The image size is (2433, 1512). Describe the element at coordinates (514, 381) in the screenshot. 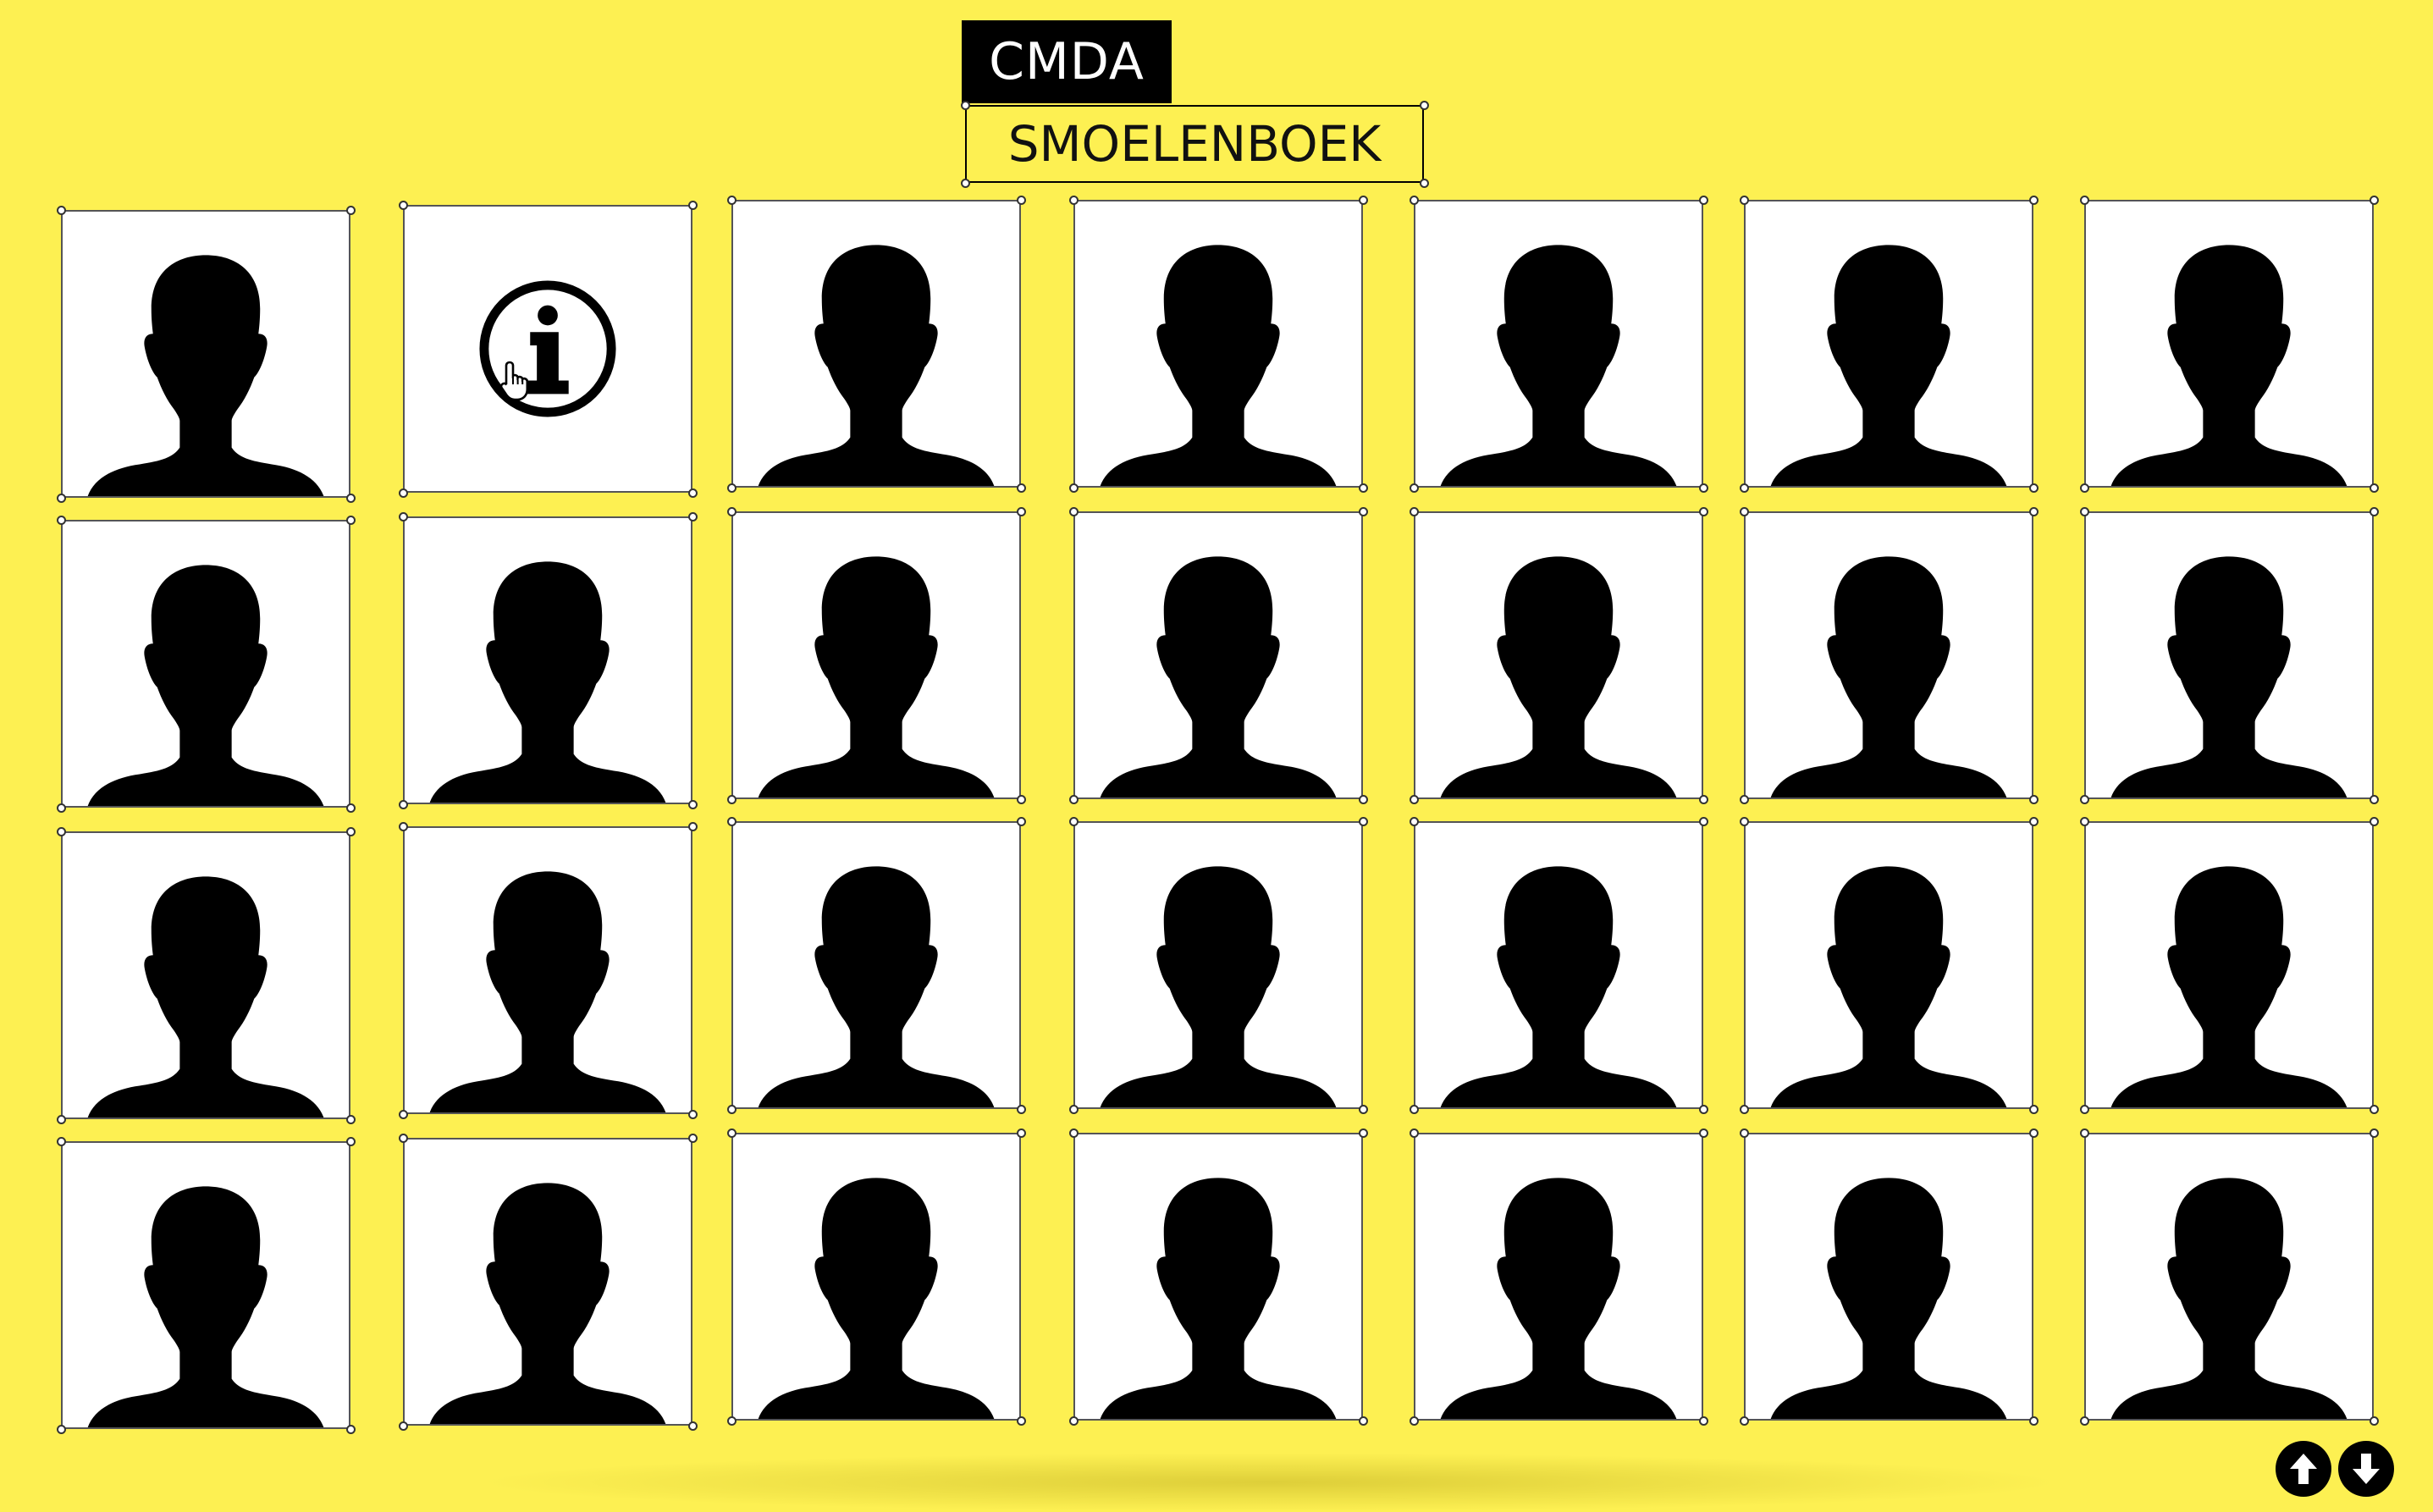

I see `hand-pointer-icon` at that location.